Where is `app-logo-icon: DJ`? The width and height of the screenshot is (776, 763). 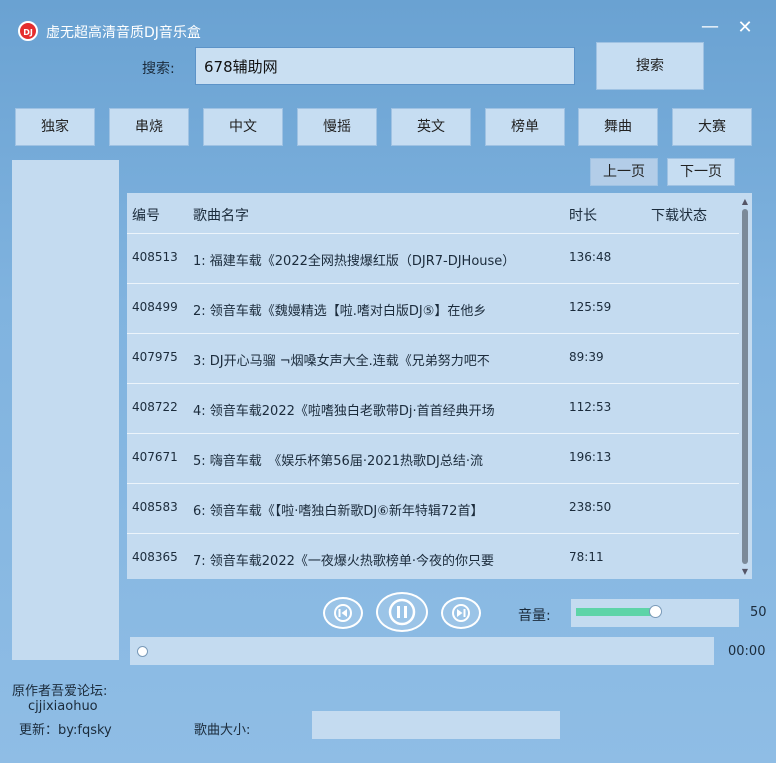 app-logo-icon: DJ is located at coordinates (28, 31).